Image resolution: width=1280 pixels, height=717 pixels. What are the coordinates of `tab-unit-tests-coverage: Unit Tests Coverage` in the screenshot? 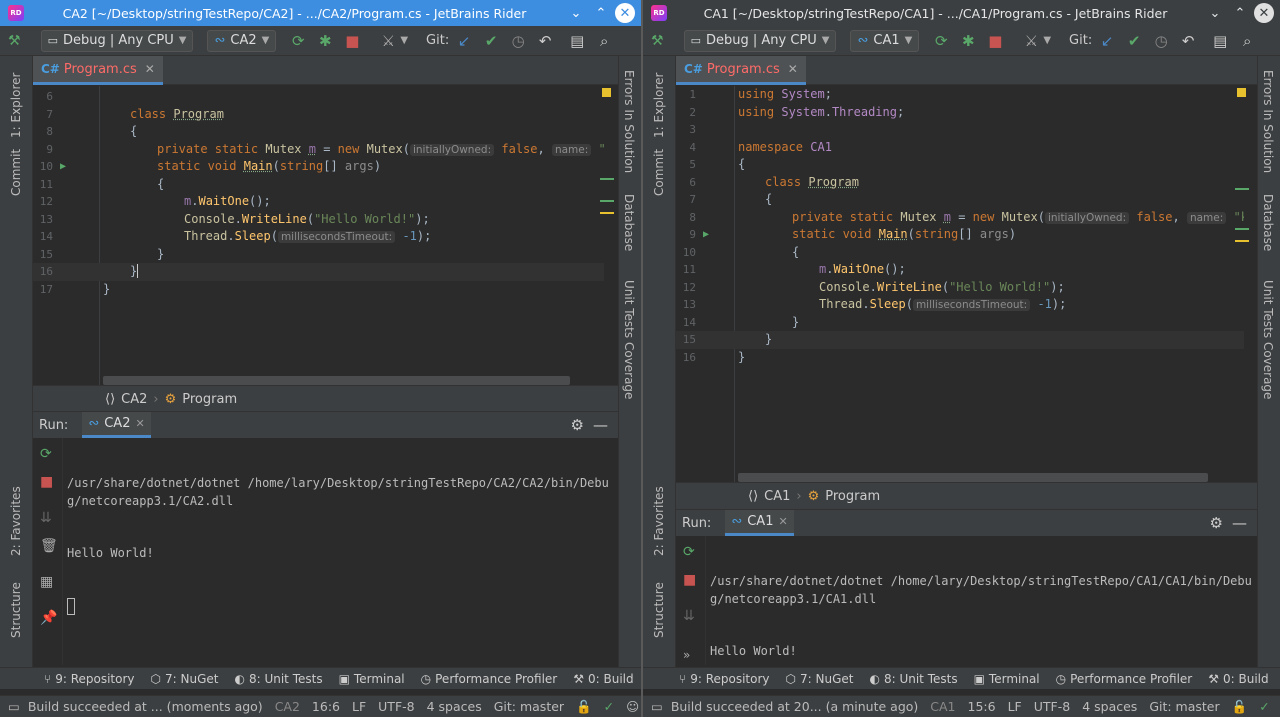 It's located at (1268, 339).